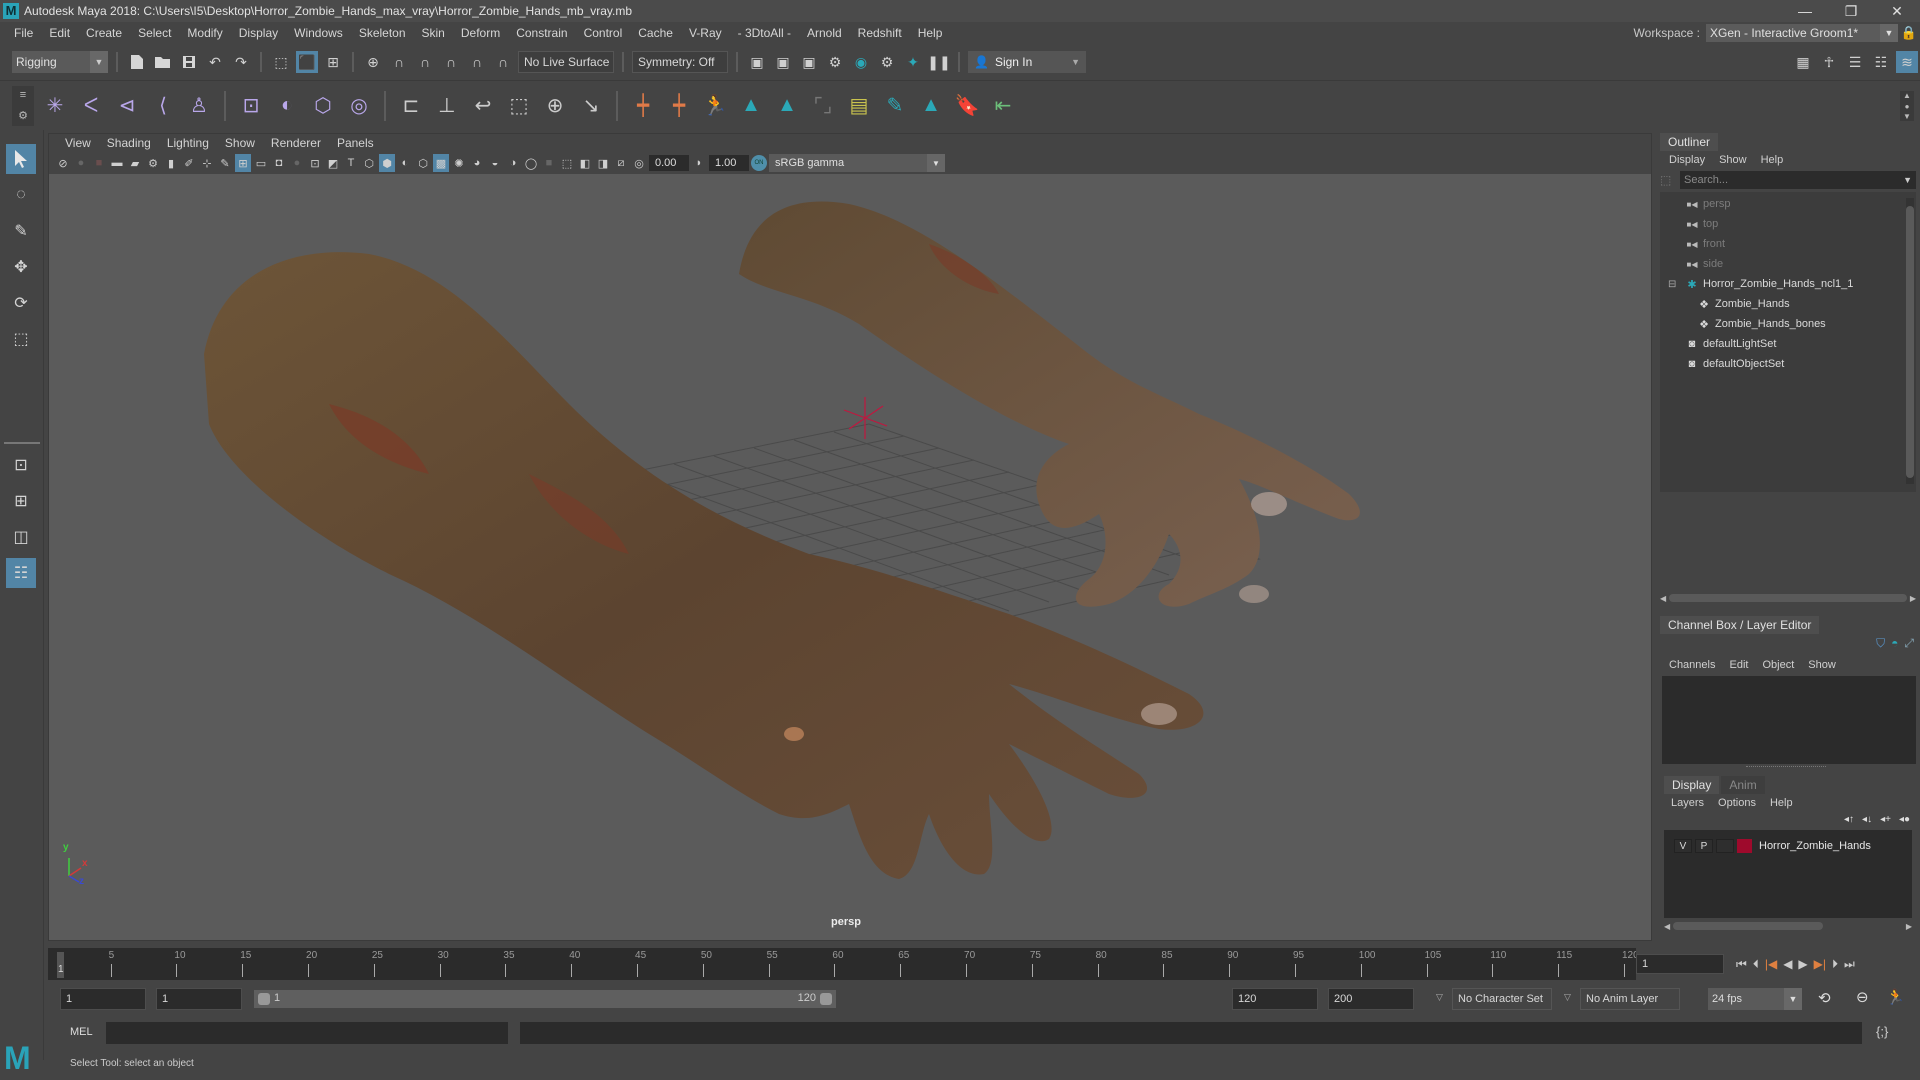 Image resolution: width=1920 pixels, height=1080 pixels. What do you see at coordinates (1003, 106) in the screenshot?
I see `align-icon: ⇤` at bounding box center [1003, 106].